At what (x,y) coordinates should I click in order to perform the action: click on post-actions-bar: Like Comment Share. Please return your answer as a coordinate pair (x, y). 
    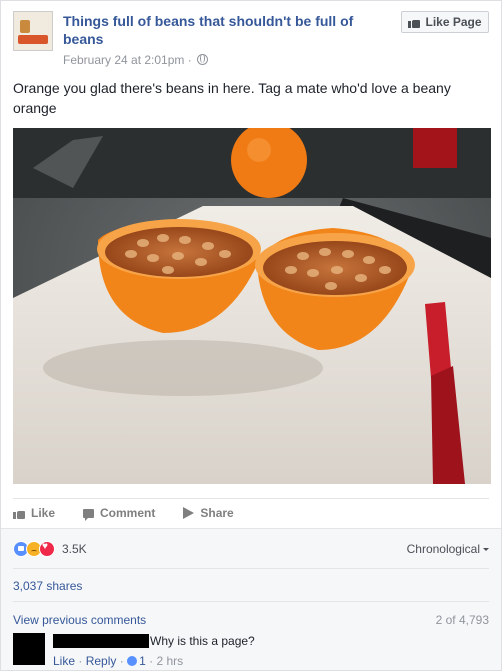
    Looking at the image, I should click on (251, 512).